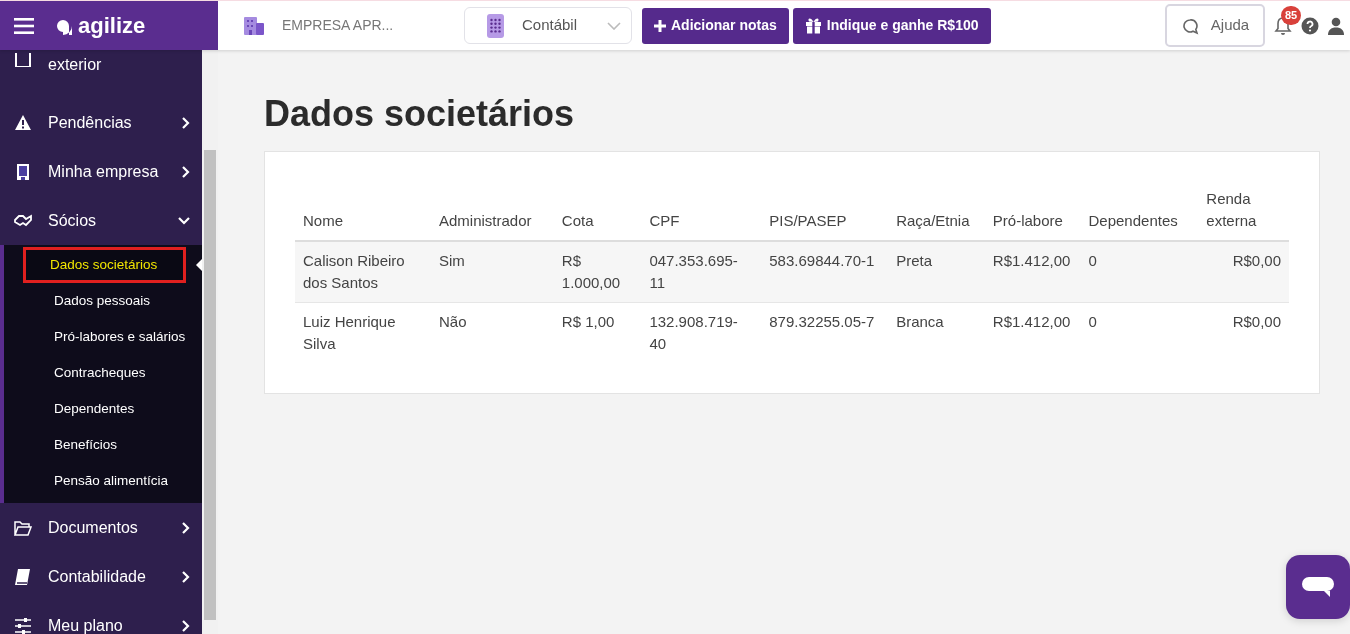 Image resolution: width=1350 pixels, height=634 pixels. I want to click on submenu-item: Contracheques, so click(103, 373).